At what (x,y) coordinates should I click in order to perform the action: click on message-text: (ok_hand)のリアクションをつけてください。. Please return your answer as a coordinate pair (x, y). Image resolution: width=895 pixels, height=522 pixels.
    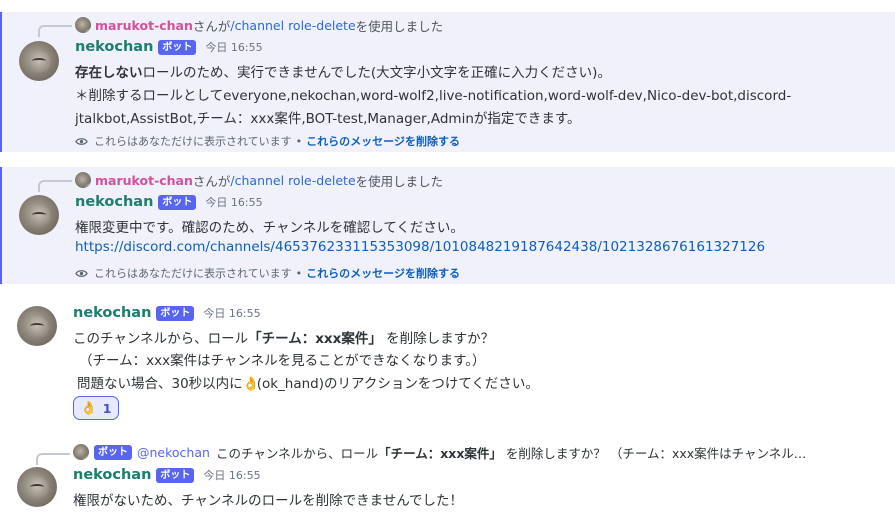
    Looking at the image, I should click on (397, 384).